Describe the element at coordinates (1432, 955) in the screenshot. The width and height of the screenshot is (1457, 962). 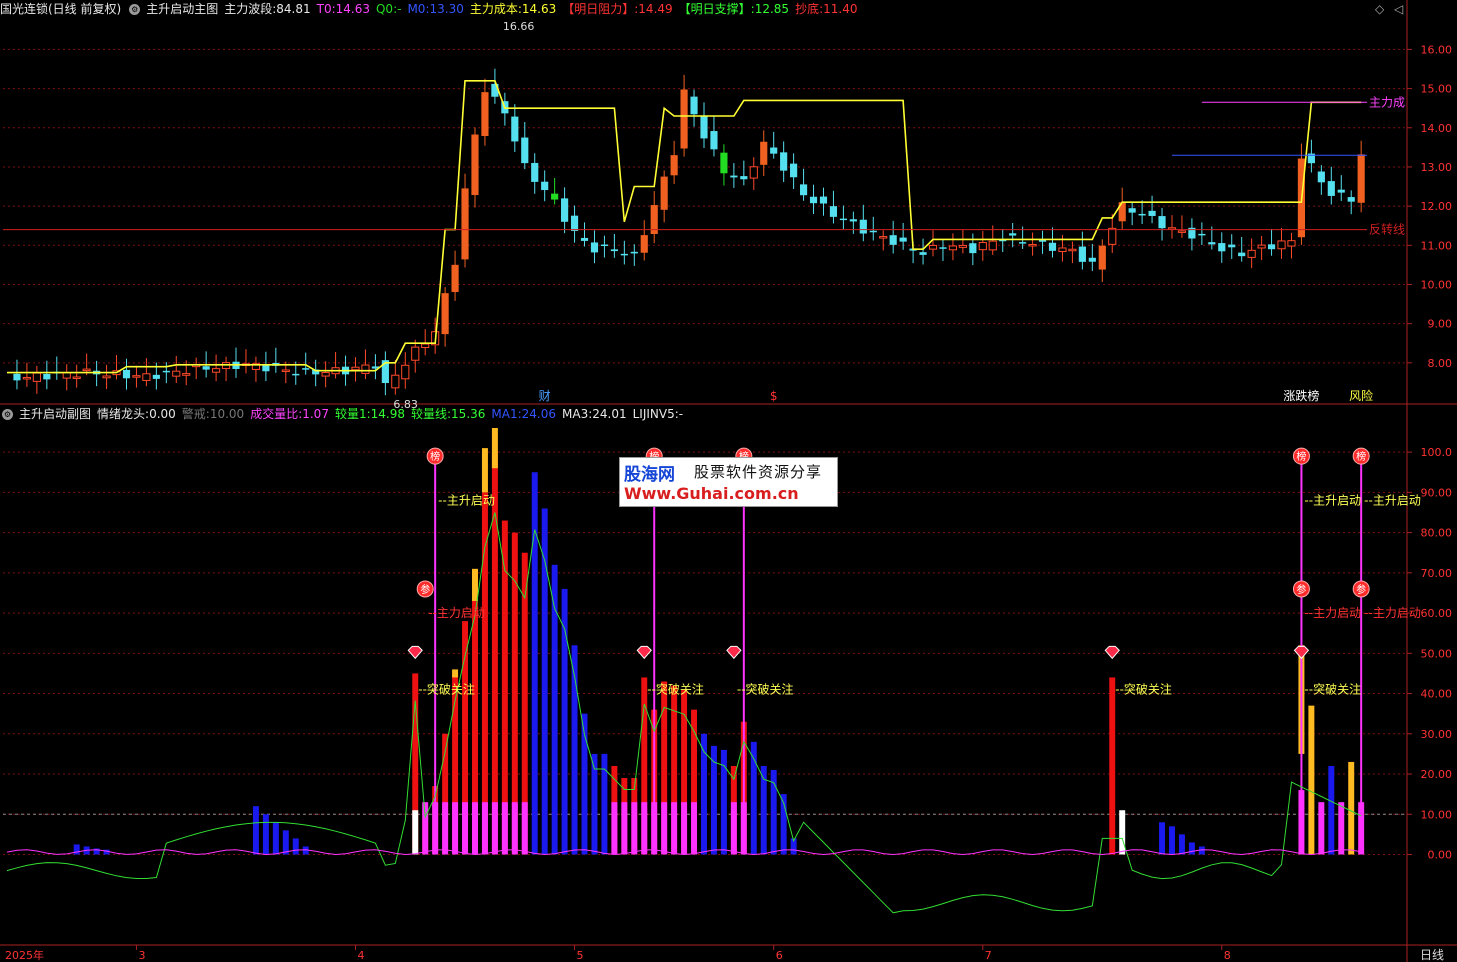
I see `period-label: 日线` at that location.